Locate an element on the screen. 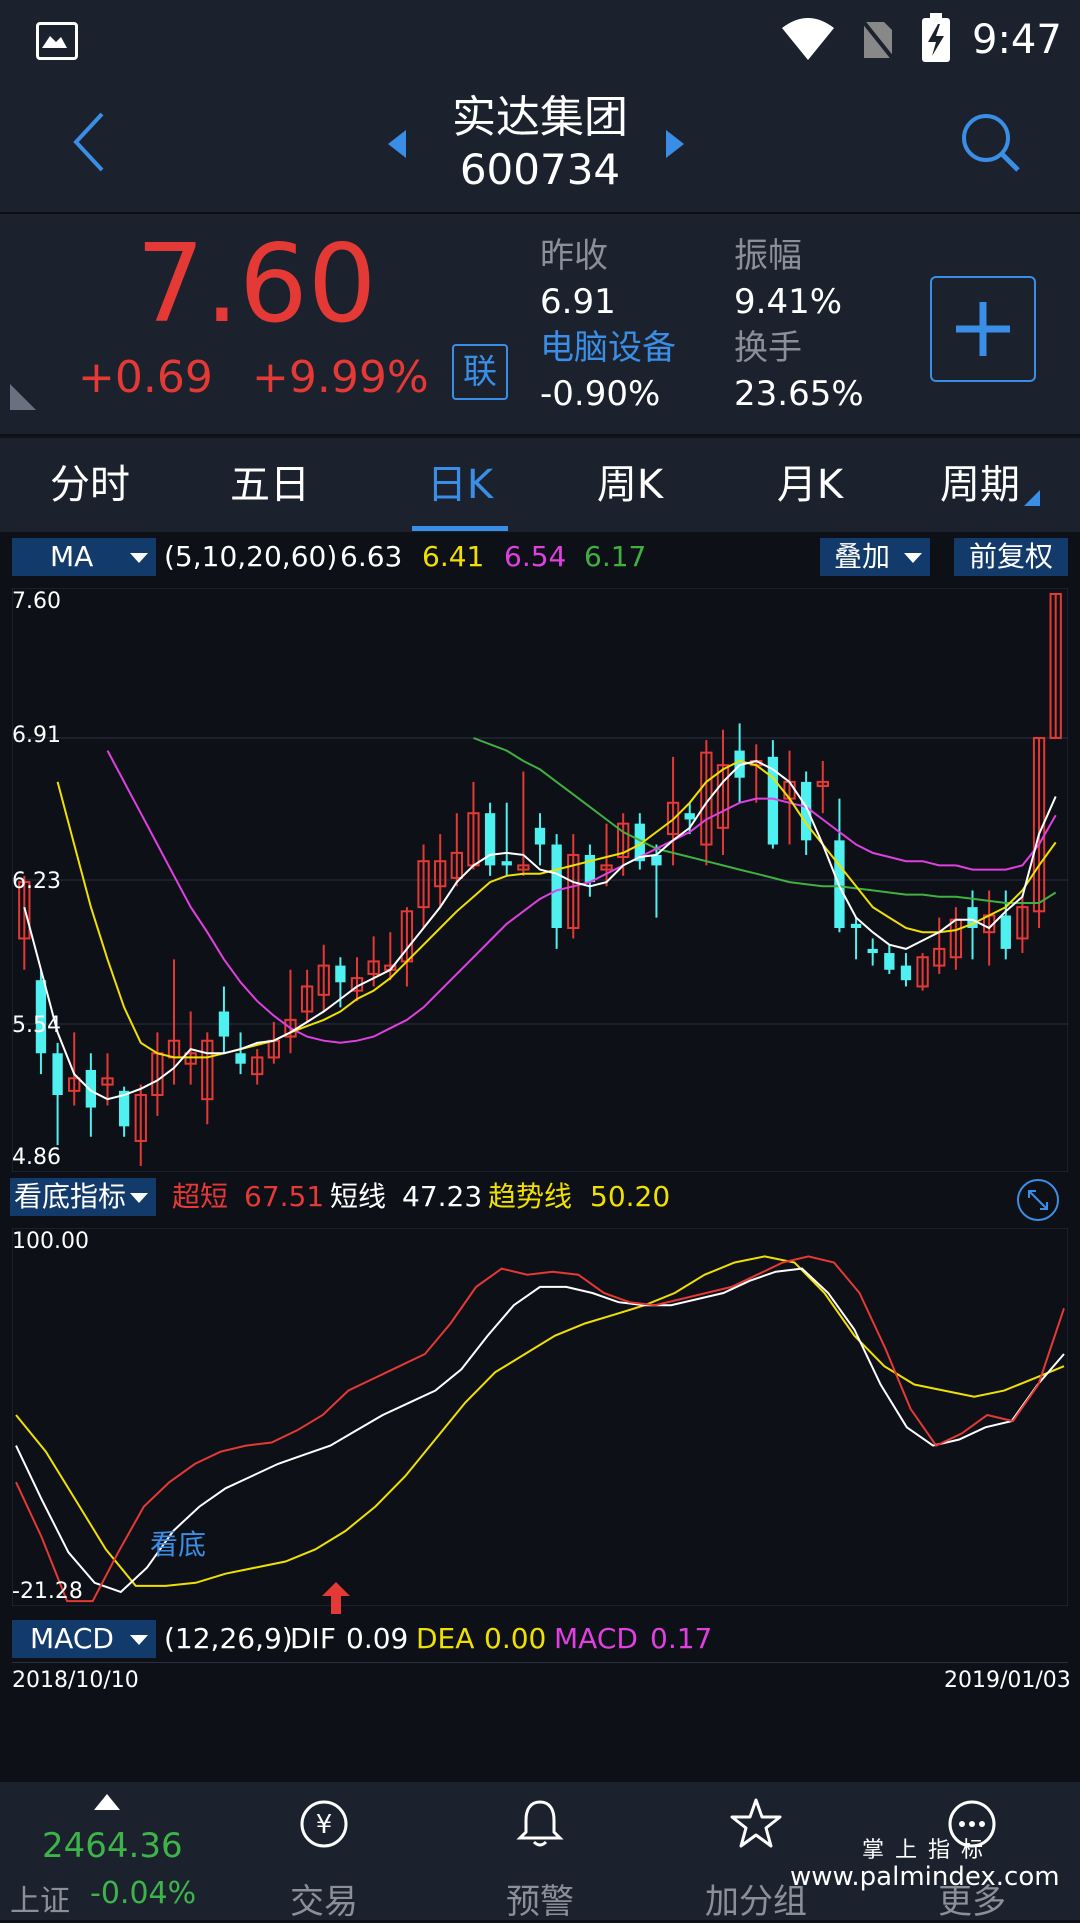 The width and height of the screenshot is (1080, 1923). overlay-button-label: 叠加 is located at coordinates (862, 556).